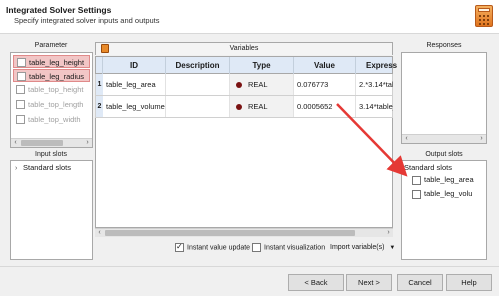  What do you see at coordinates (19, 168) in the screenshot?
I see `chevron-right-icon: ›` at bounding box center [19, 168].